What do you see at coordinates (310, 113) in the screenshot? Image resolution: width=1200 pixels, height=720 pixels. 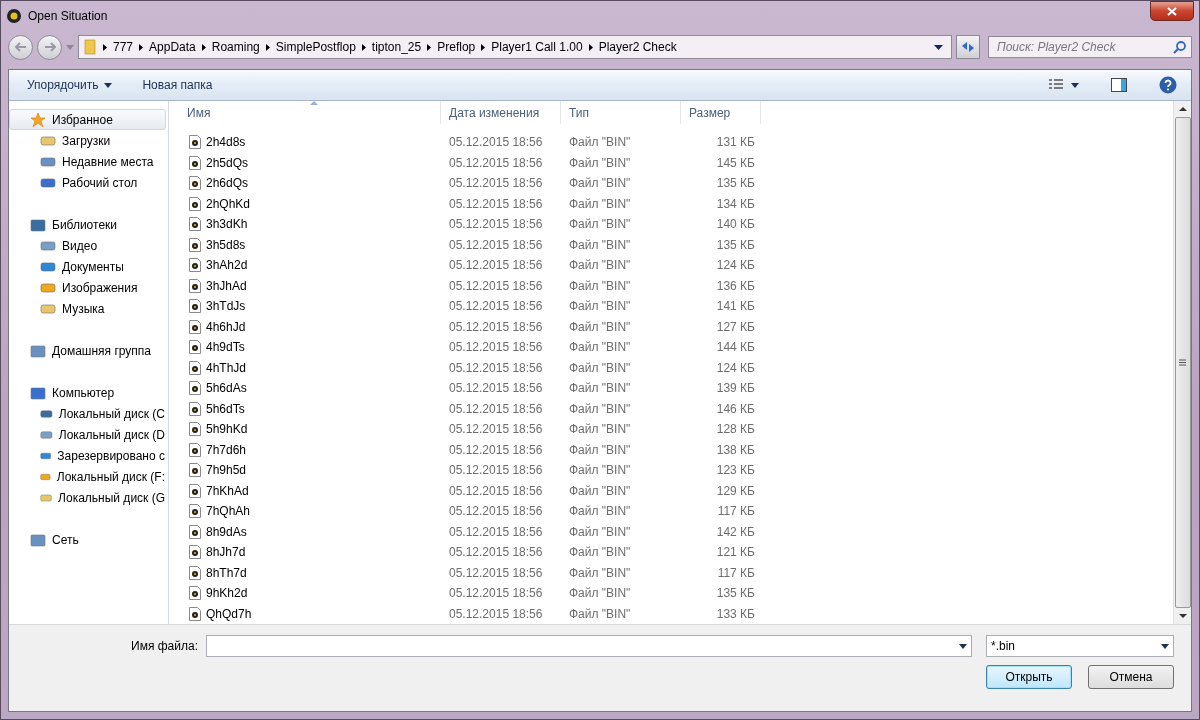 I see `column-header: Имя` at bounding box center [310, 113].